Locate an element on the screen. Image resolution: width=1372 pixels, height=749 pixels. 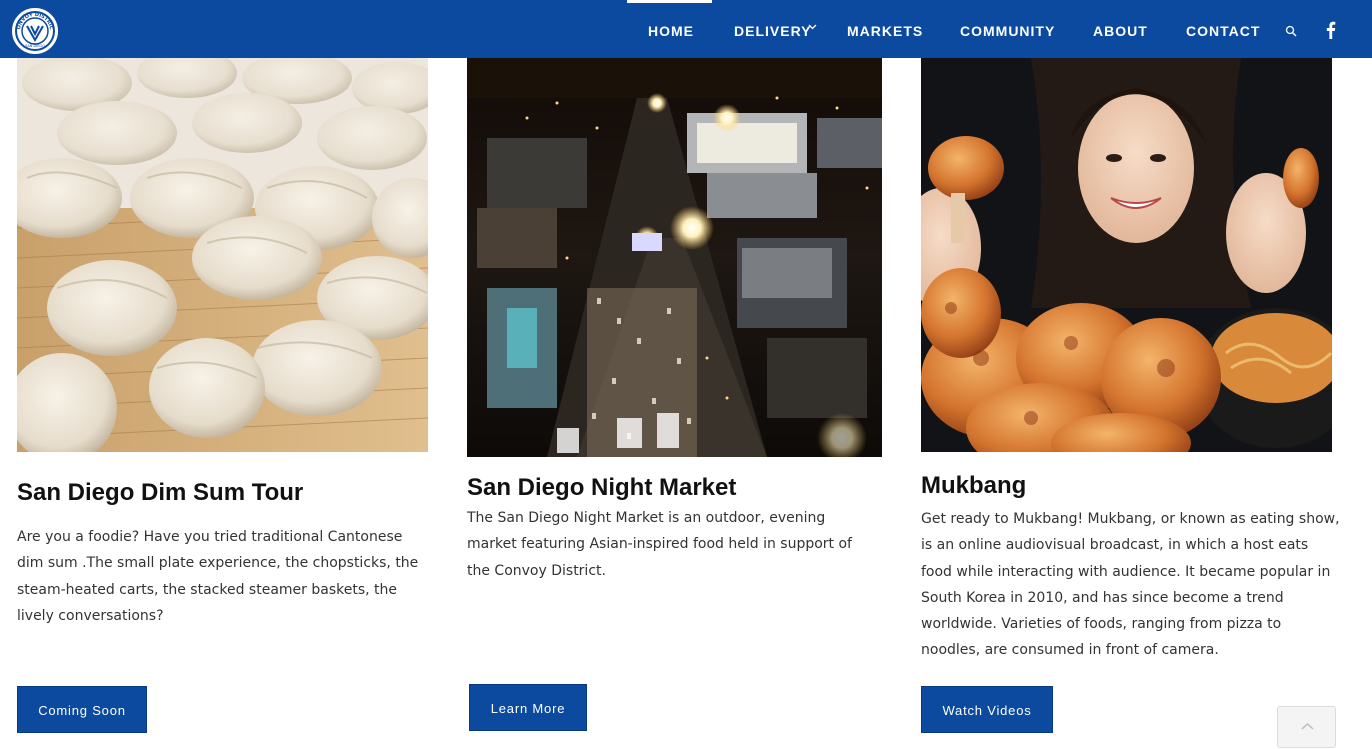
search-icon is located at coordinates (1291, 31).